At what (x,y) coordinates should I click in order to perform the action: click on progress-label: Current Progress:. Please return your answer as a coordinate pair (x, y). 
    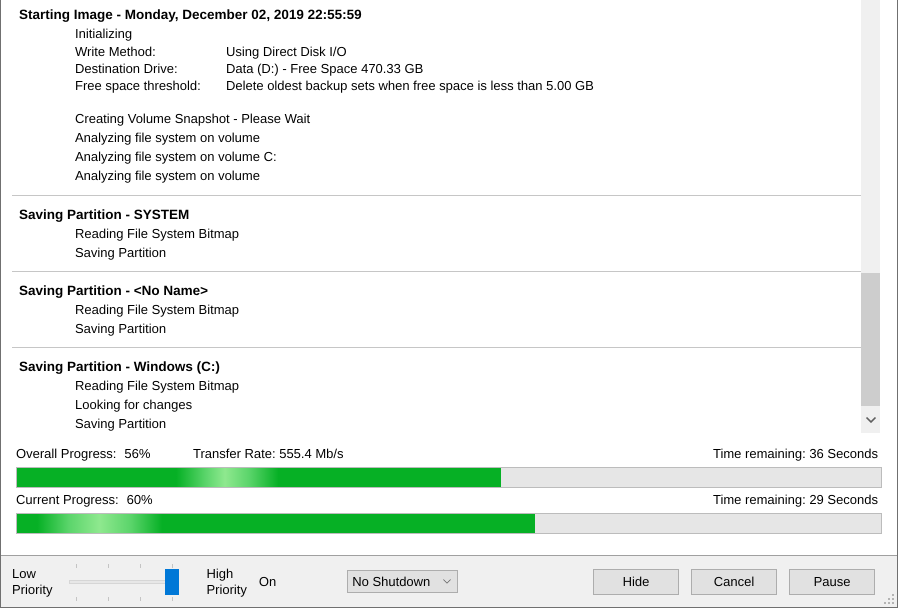
    Looking at the image, I should click on (67, 500).